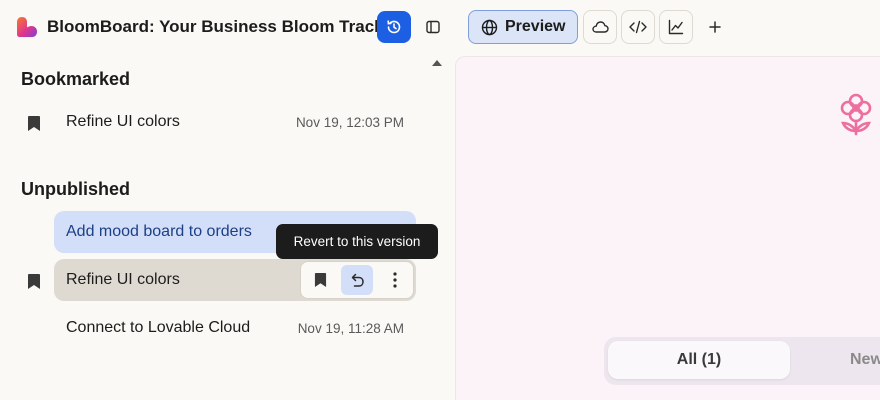 The image size is (880, 400). What do you see at coordinates (856, 114) in the screenshot?
I see `flower-icon` at bounding box center [856, 114].